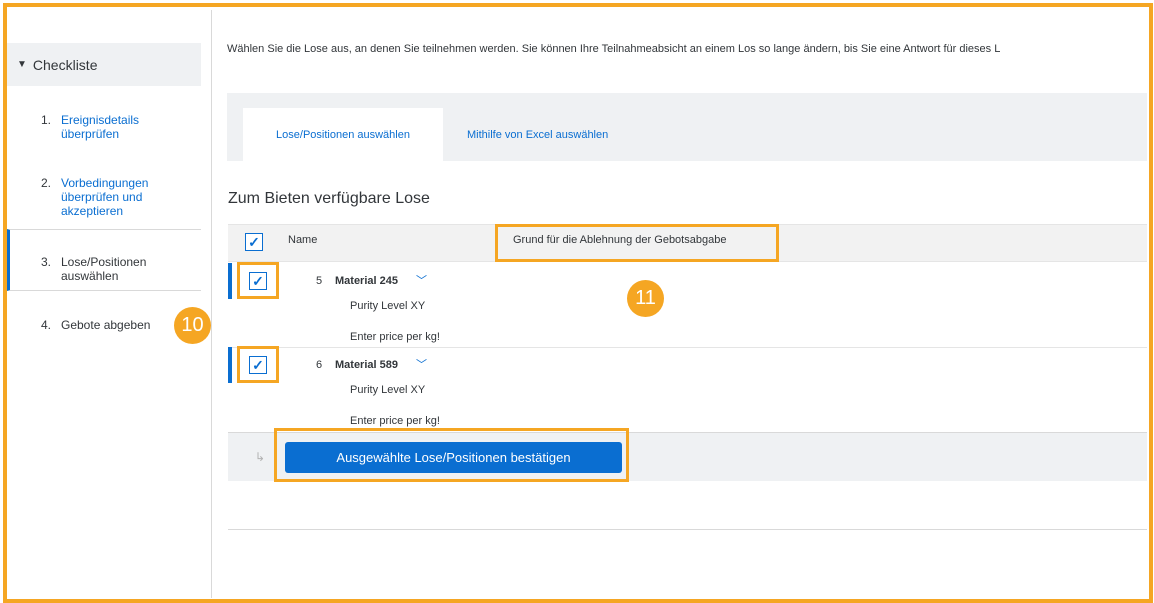  I want to click on checklist-header: ▼ Checkliste, so click(104, 64).